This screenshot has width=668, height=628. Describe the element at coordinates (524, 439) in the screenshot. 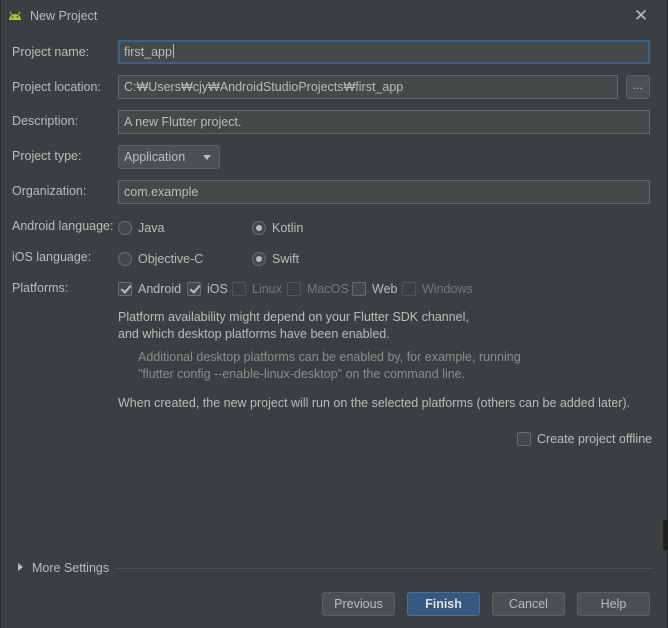

I see `checkbox-offline` at that location.